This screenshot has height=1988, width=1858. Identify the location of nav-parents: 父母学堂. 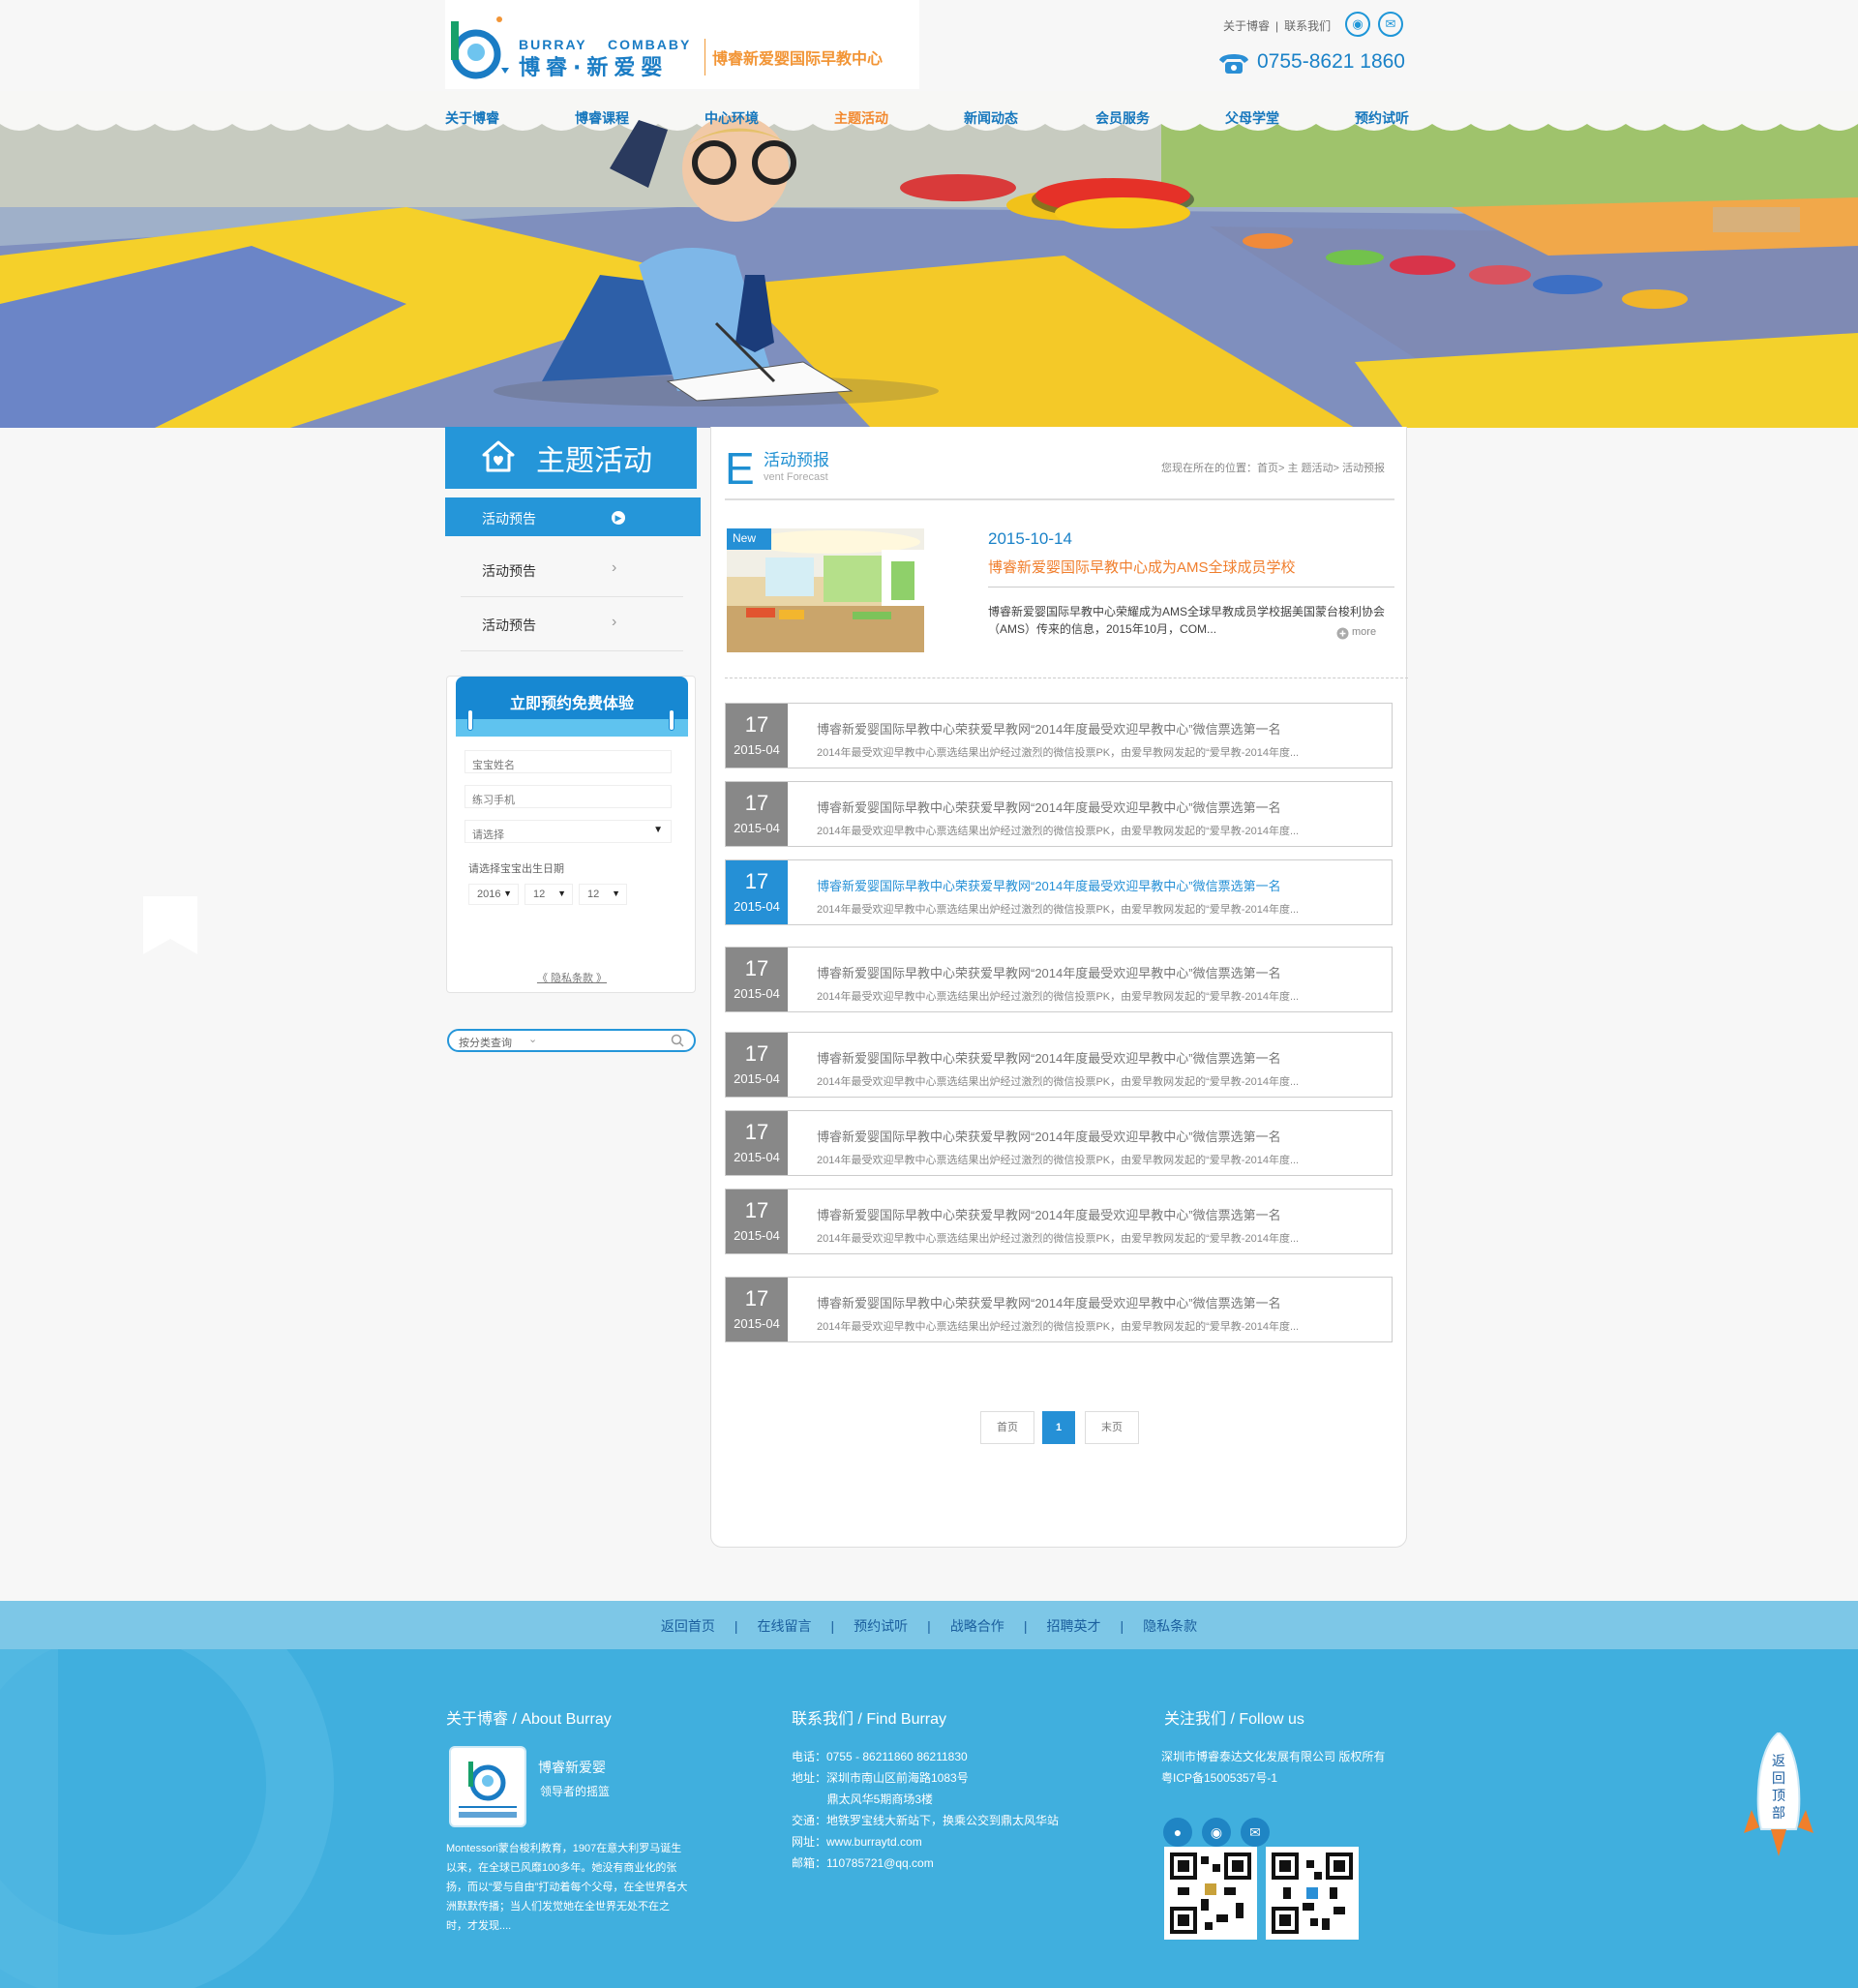
(1252, 118).